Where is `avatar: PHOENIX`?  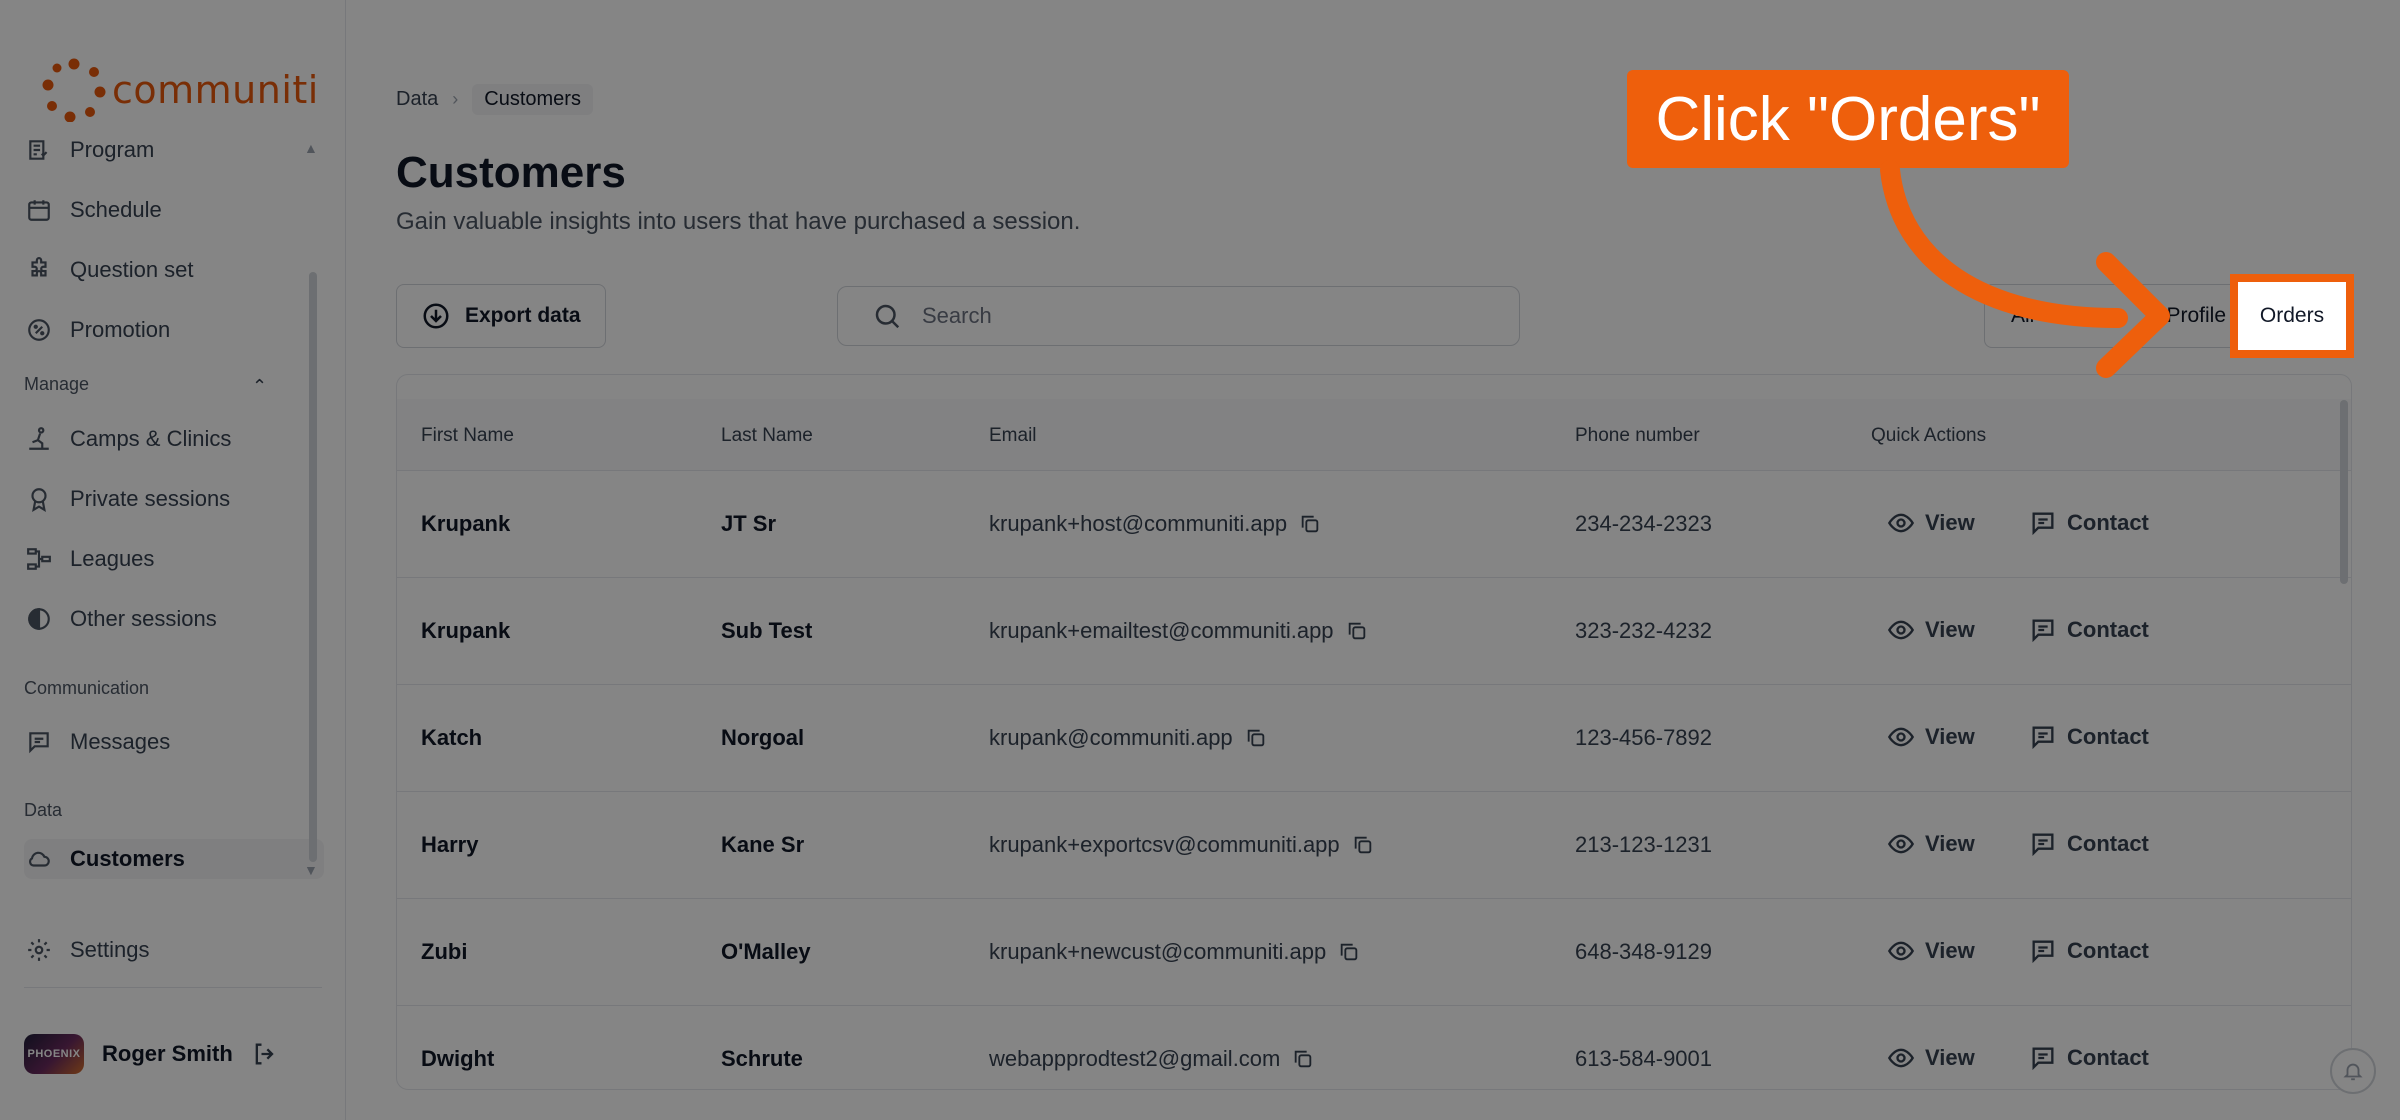
avatar: PHOENIX is located at coordinates (54, 1054).